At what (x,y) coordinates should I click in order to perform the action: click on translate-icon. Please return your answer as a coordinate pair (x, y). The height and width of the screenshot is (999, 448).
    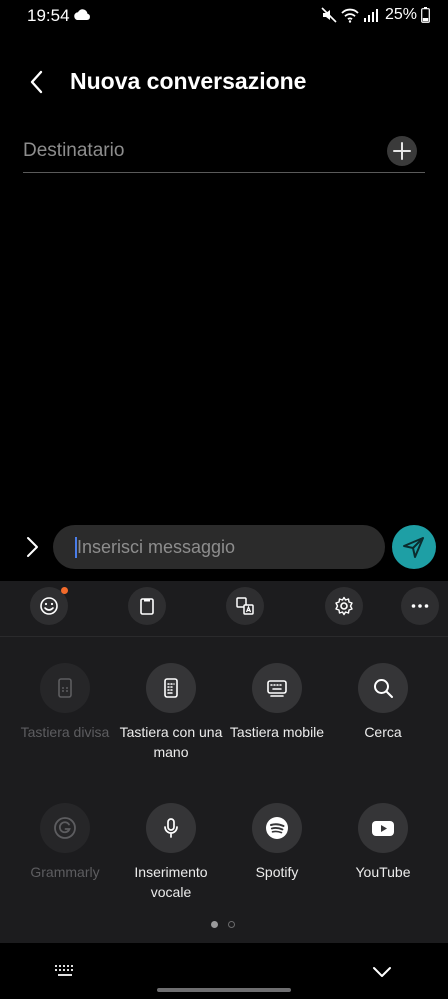
    Looking at the image, I should click on (245, 606).